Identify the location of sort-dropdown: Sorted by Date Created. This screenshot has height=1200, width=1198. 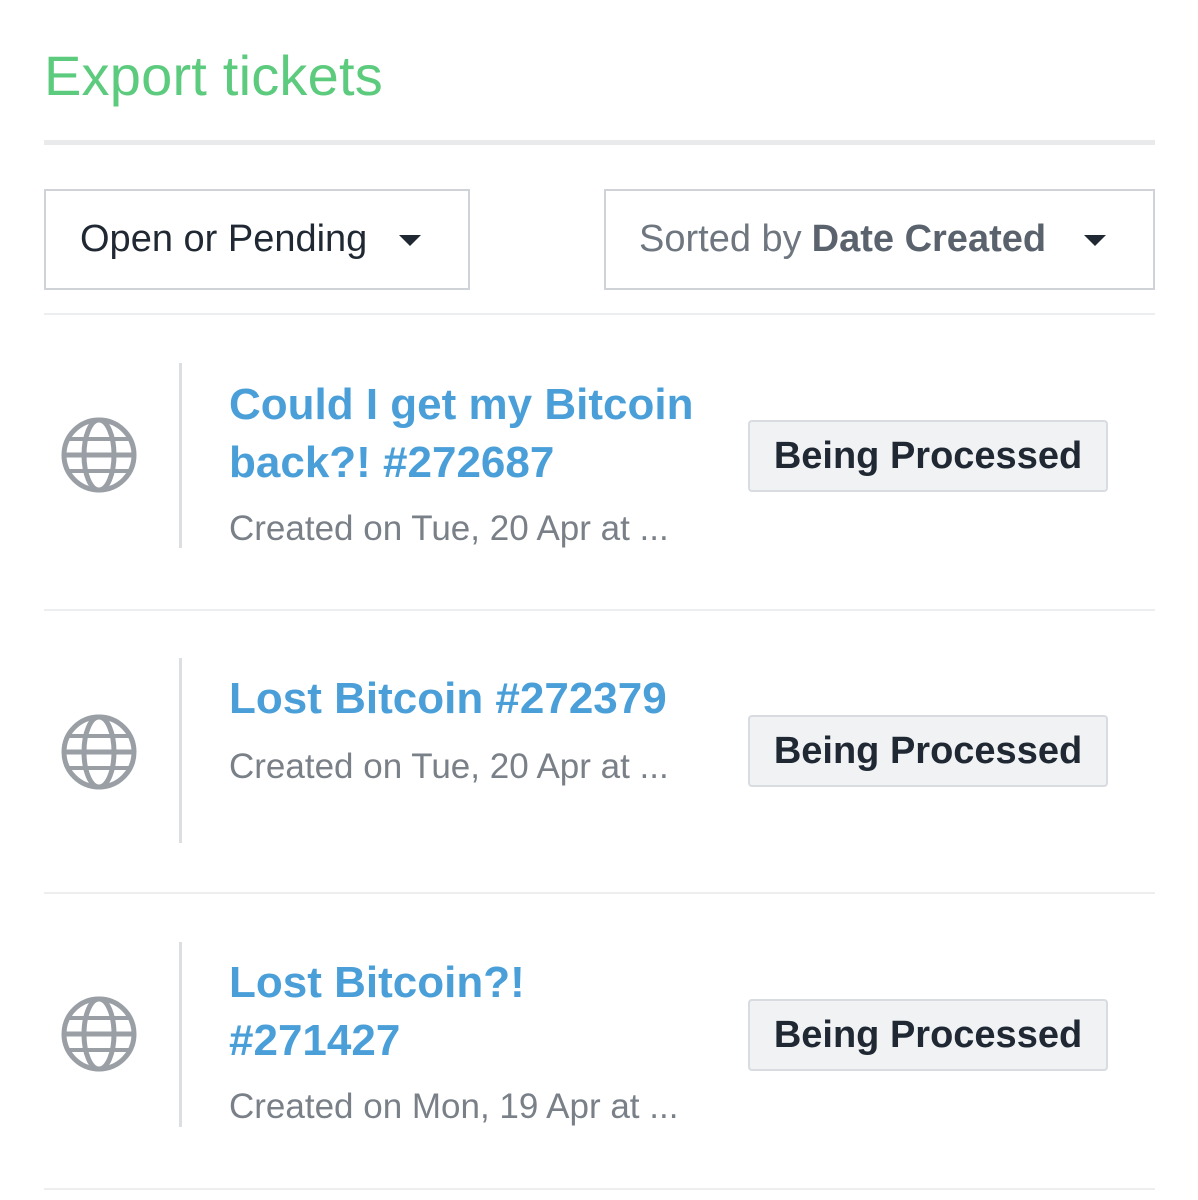
(879, 239).